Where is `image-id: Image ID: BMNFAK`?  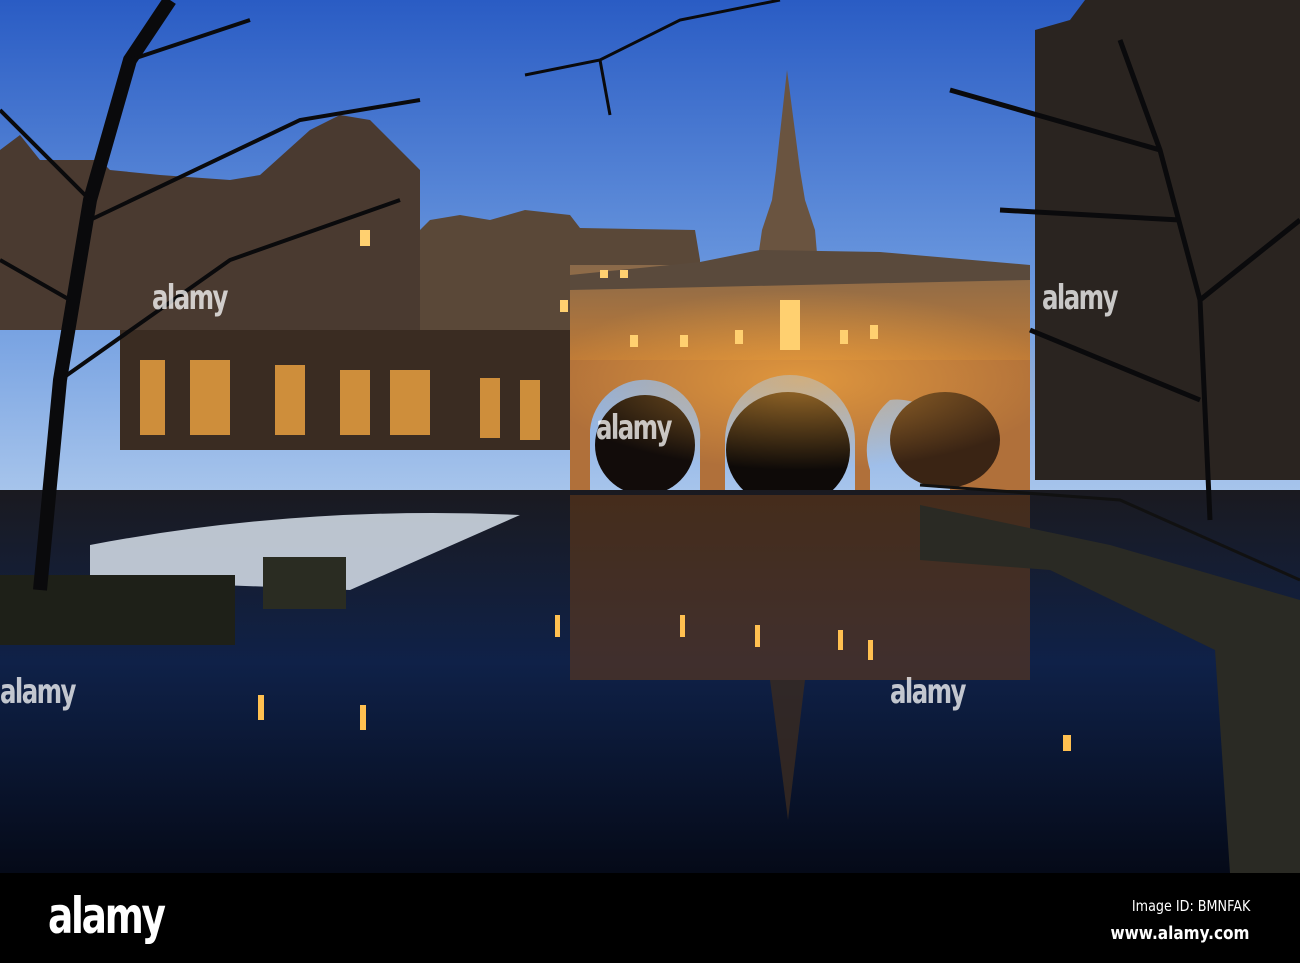
image-id: Image ID: BMNFAK is located at coordinates (1190, 906).